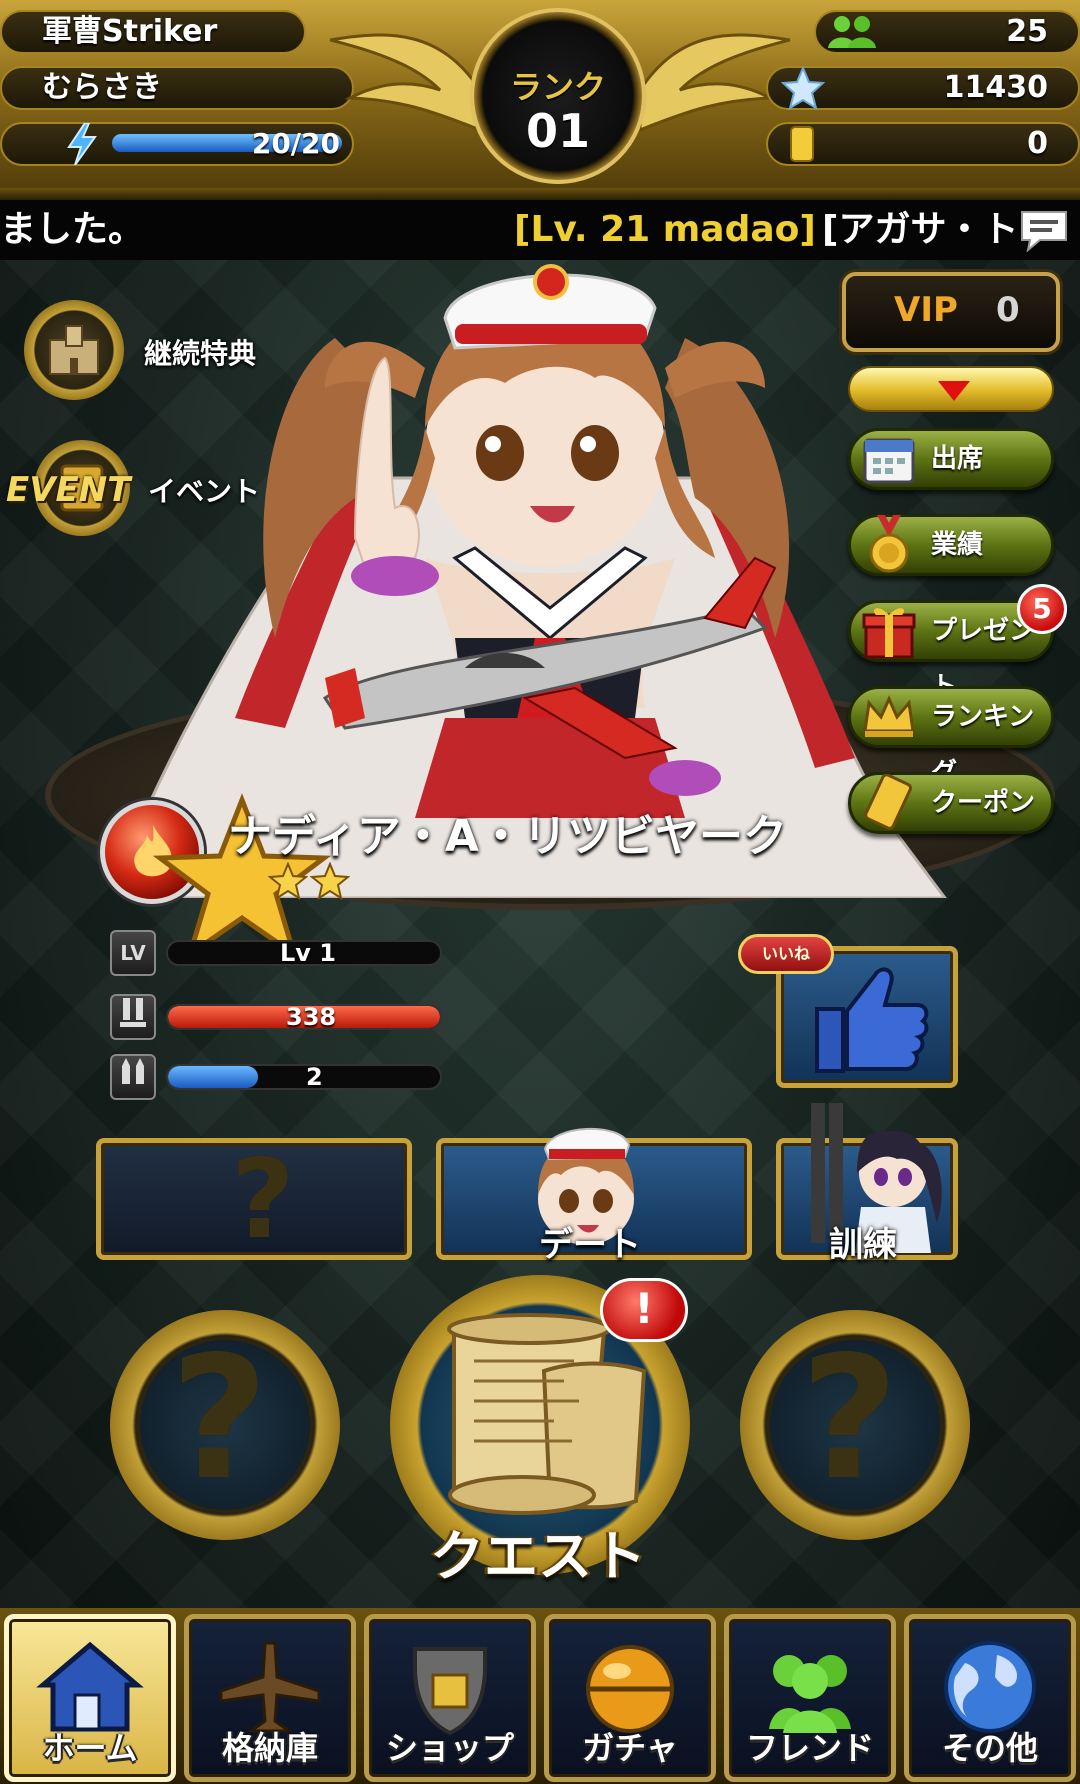 This screenshot has width=1080, height=1784. Describe the element at coordinates (1027, 31) in the screenshot. I see `friends-count: 25` at that location.